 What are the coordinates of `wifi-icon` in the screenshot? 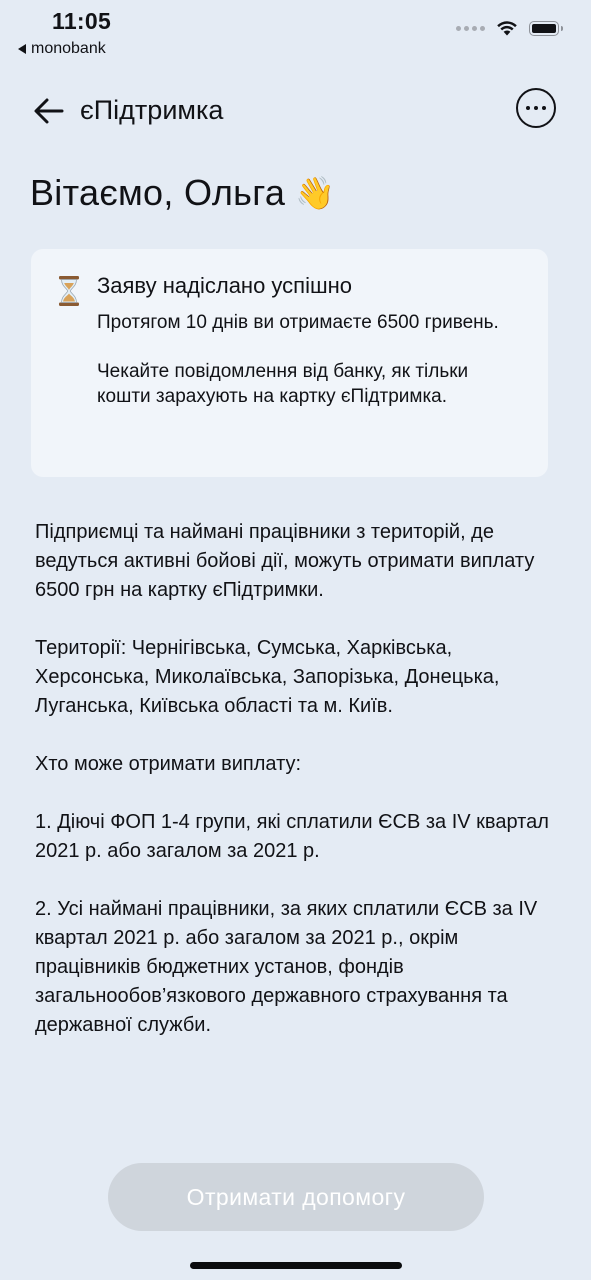 It's located at (507, 28).